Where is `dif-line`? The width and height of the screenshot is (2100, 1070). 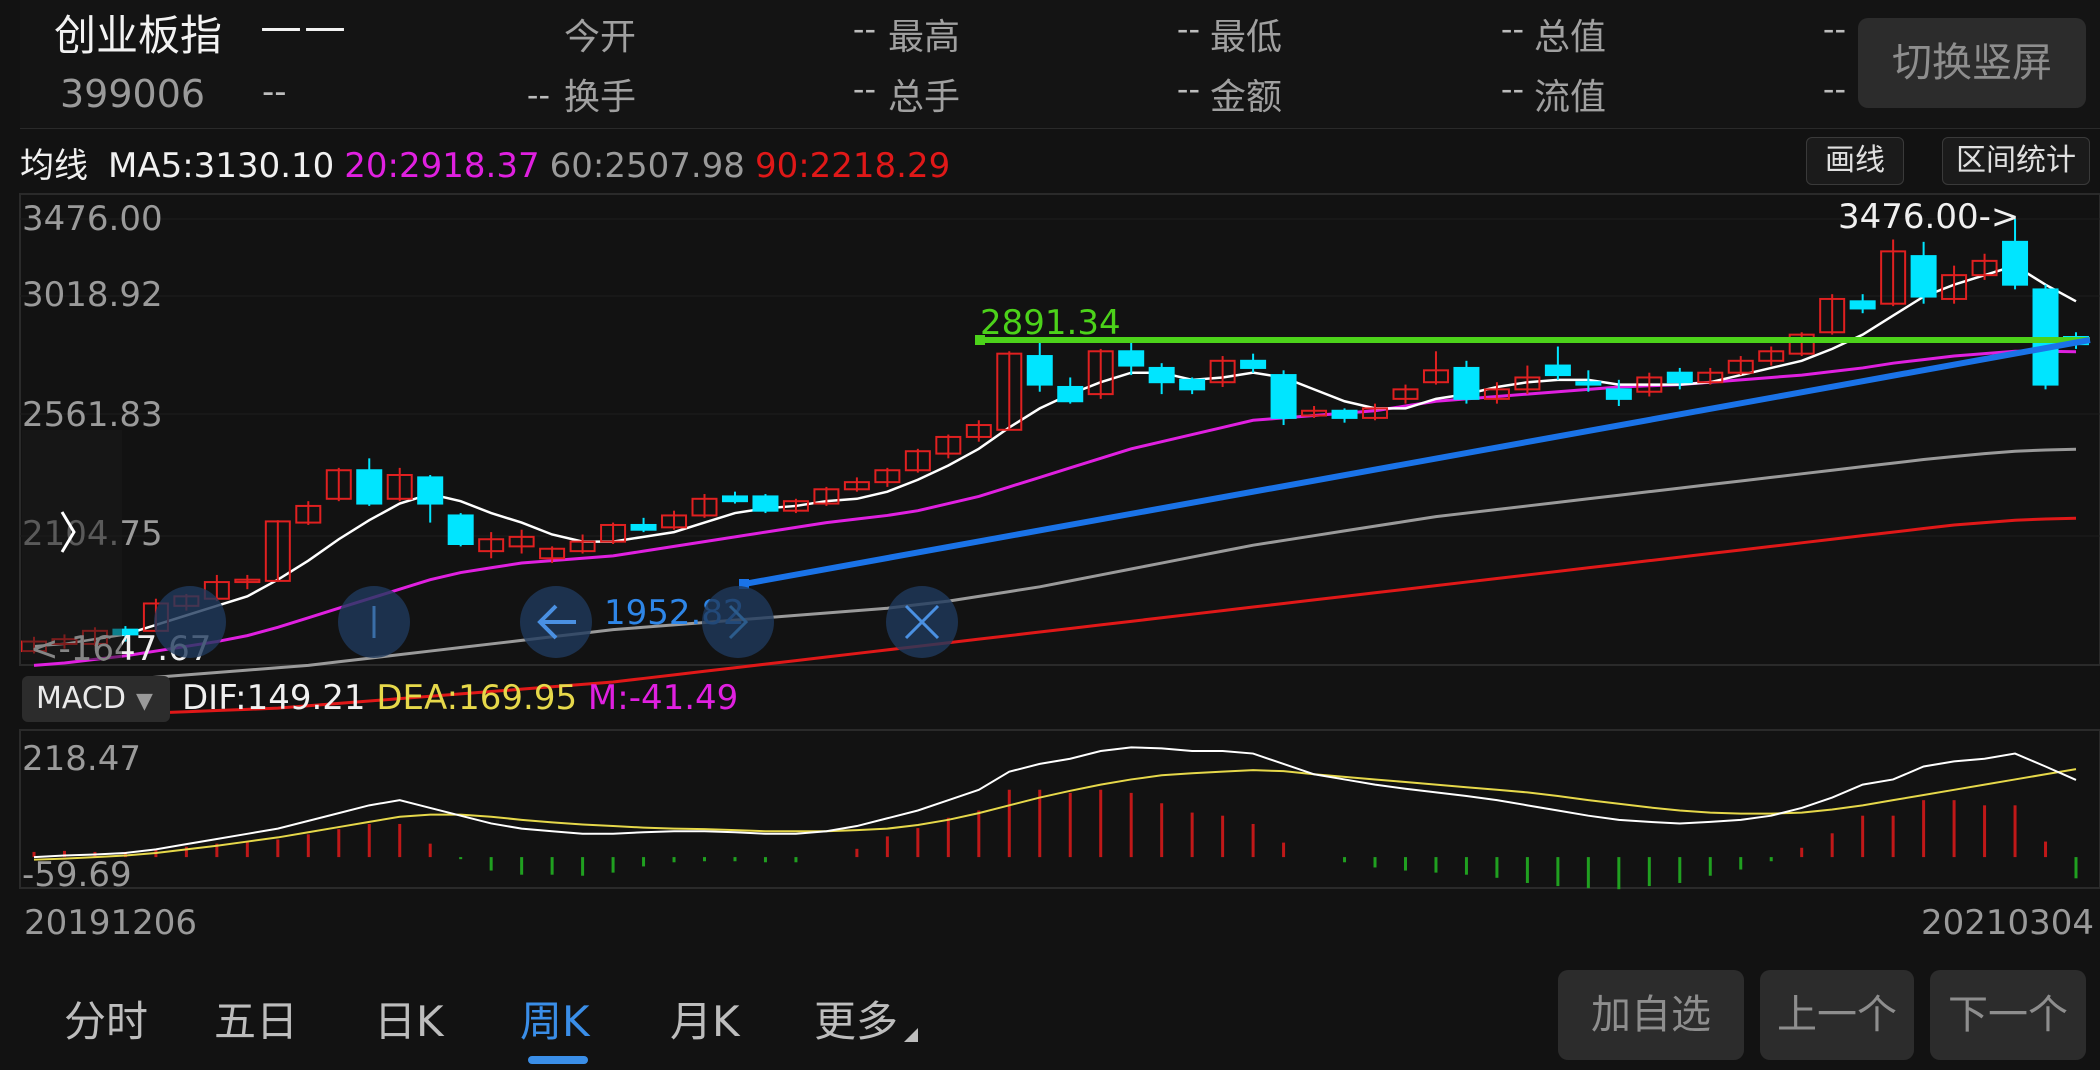
dif-line is located at coordinates (1055, 802).